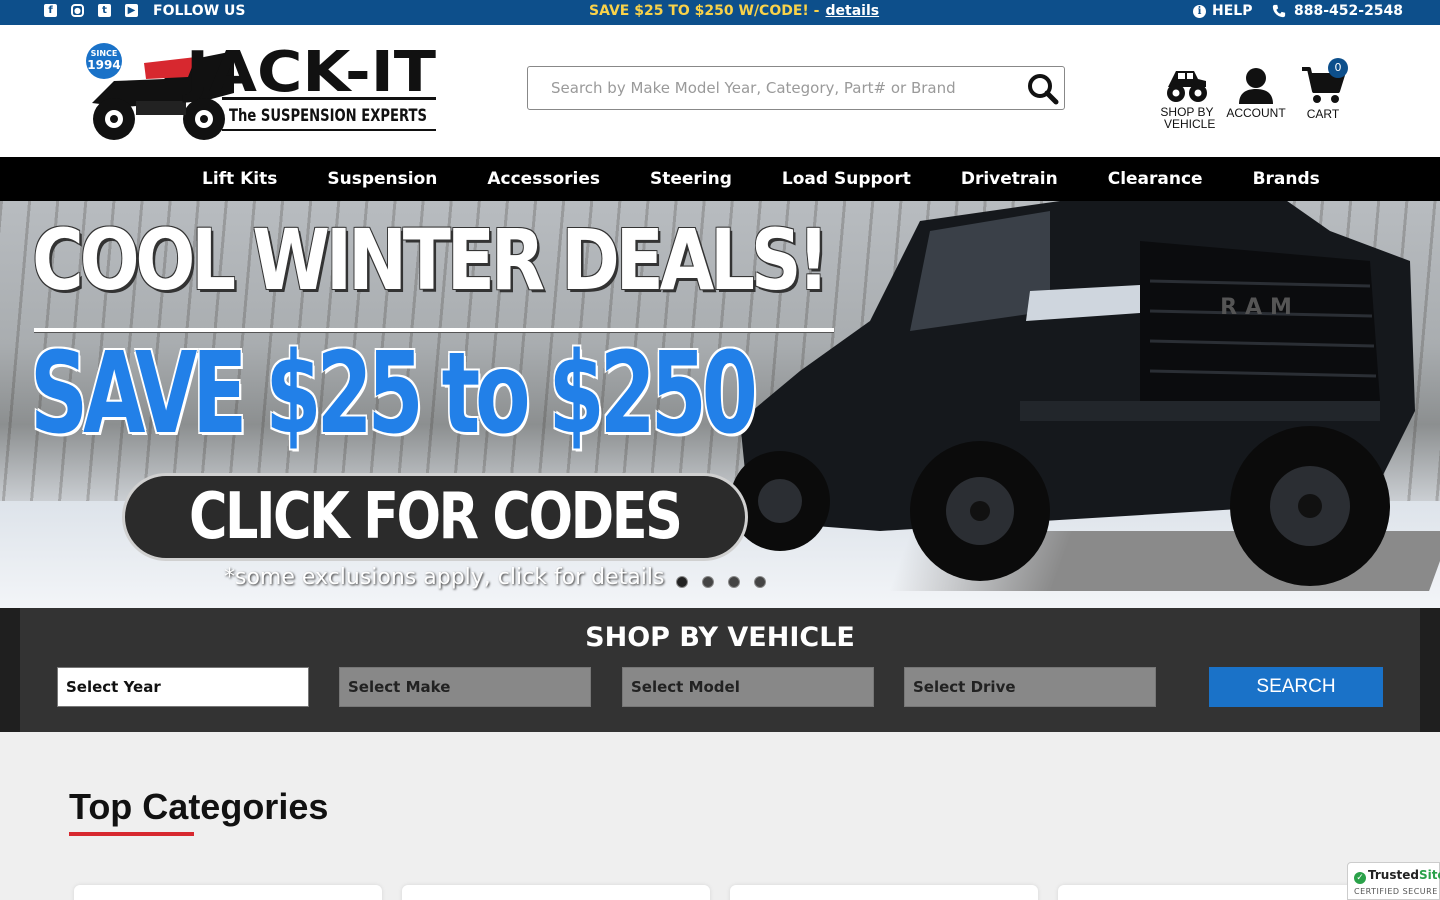 The width and height of the screenshot is (1440, 900). I want to click on twitter-icon: t, so click(104, 10).